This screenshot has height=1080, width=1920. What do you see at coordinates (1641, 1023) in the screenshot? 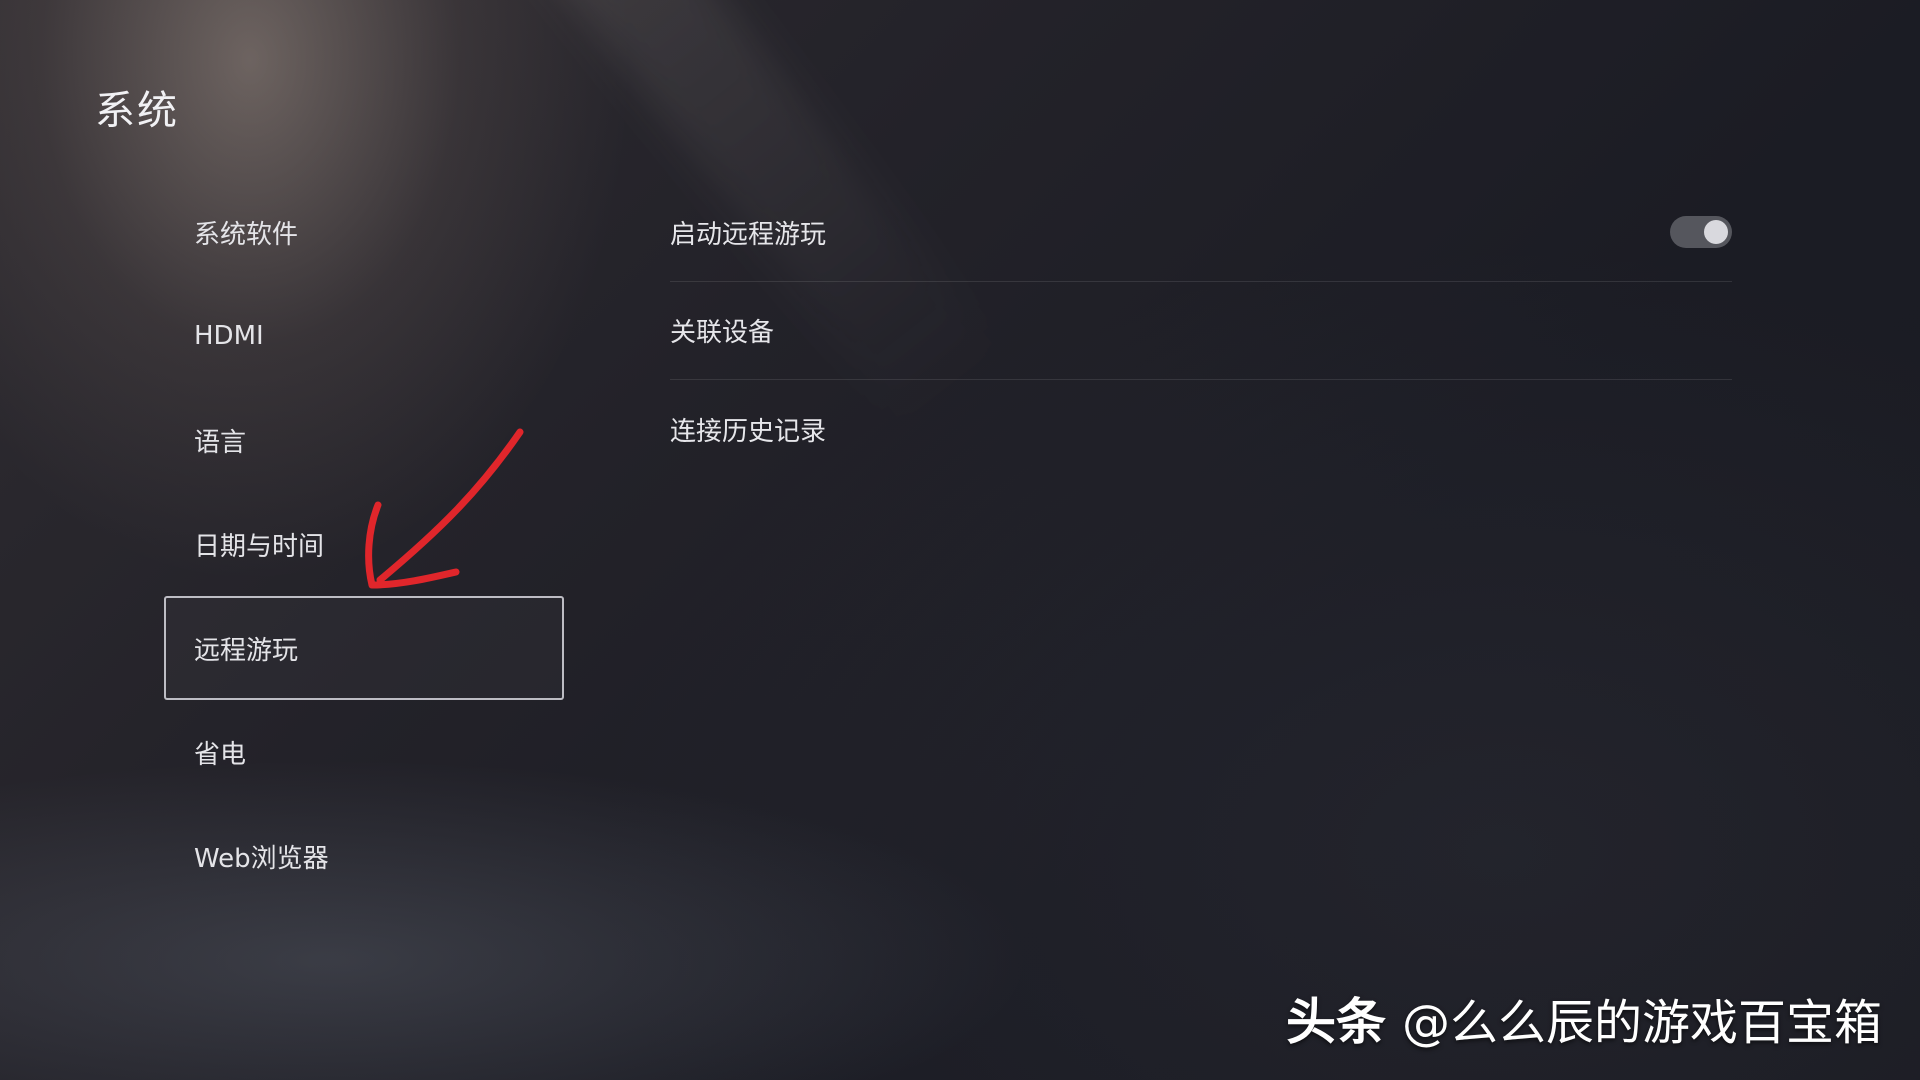
I see `watermark-handle: @么么辰的游戏百宝箱` at bounding box center [1641, 1023].